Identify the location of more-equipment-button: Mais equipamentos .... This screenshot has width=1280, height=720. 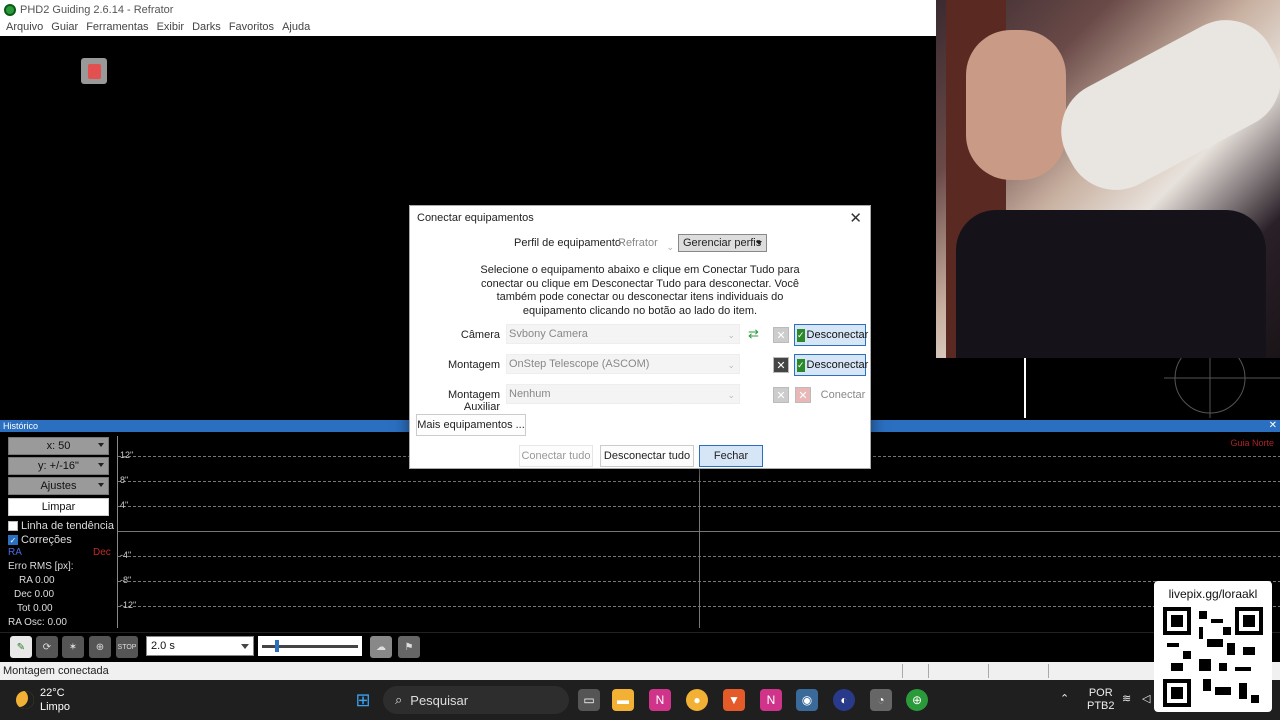
(471, 425).